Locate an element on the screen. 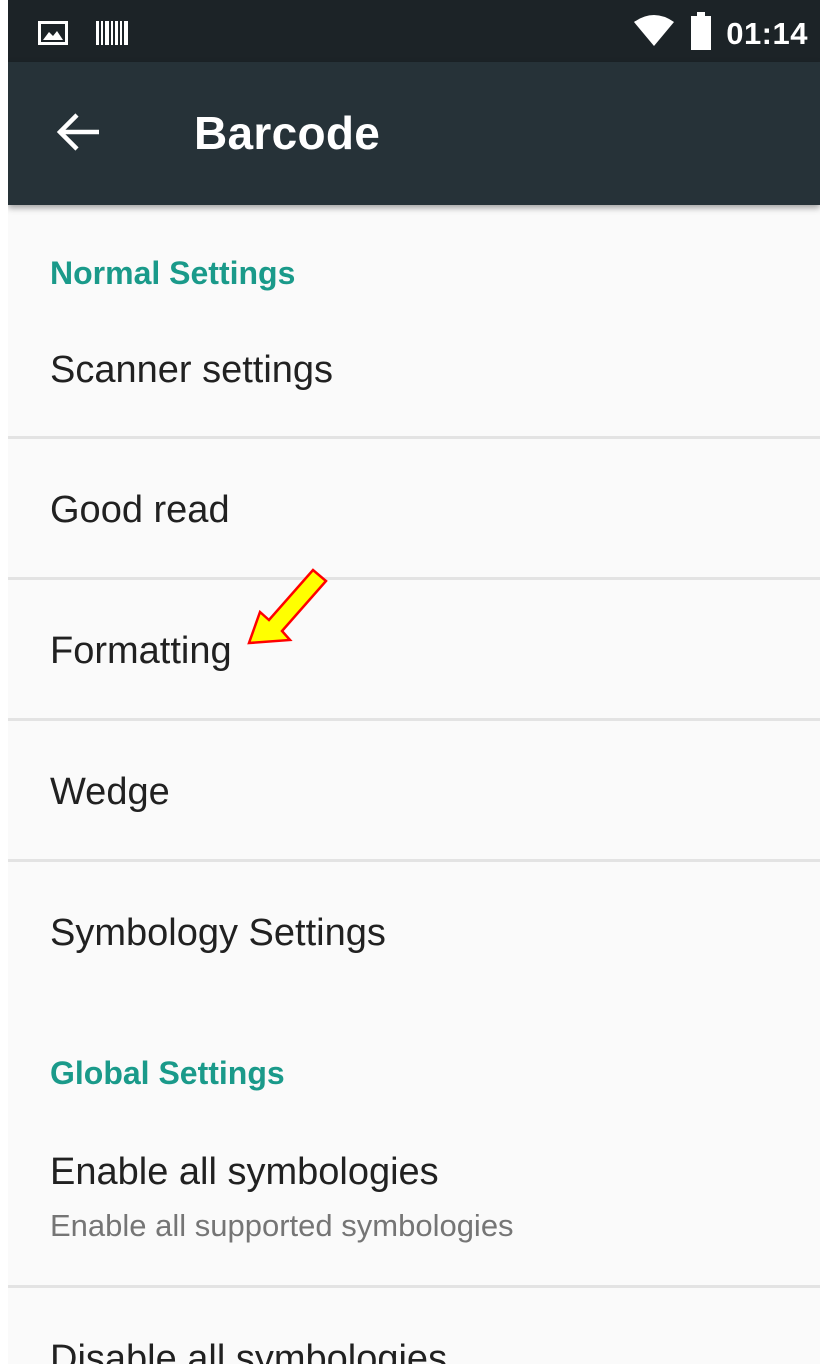 Image resolution: width=820 pixels, height=1364 pixels. back-button is located at coordinates (78, 134).